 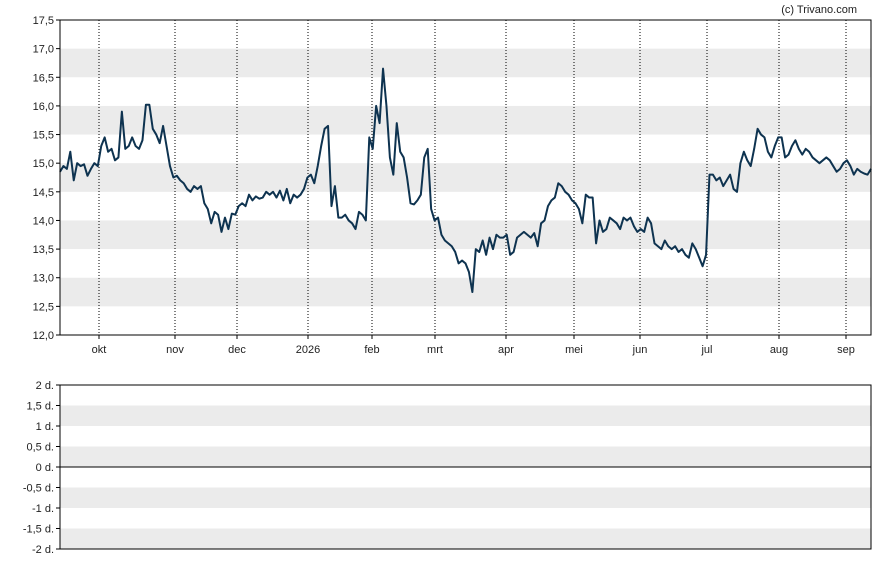 What do you see at coordinates (40, 407) in the screenshot?
I see `lower-tick-label: 1,5 d.` at bounding box center [40, 407].